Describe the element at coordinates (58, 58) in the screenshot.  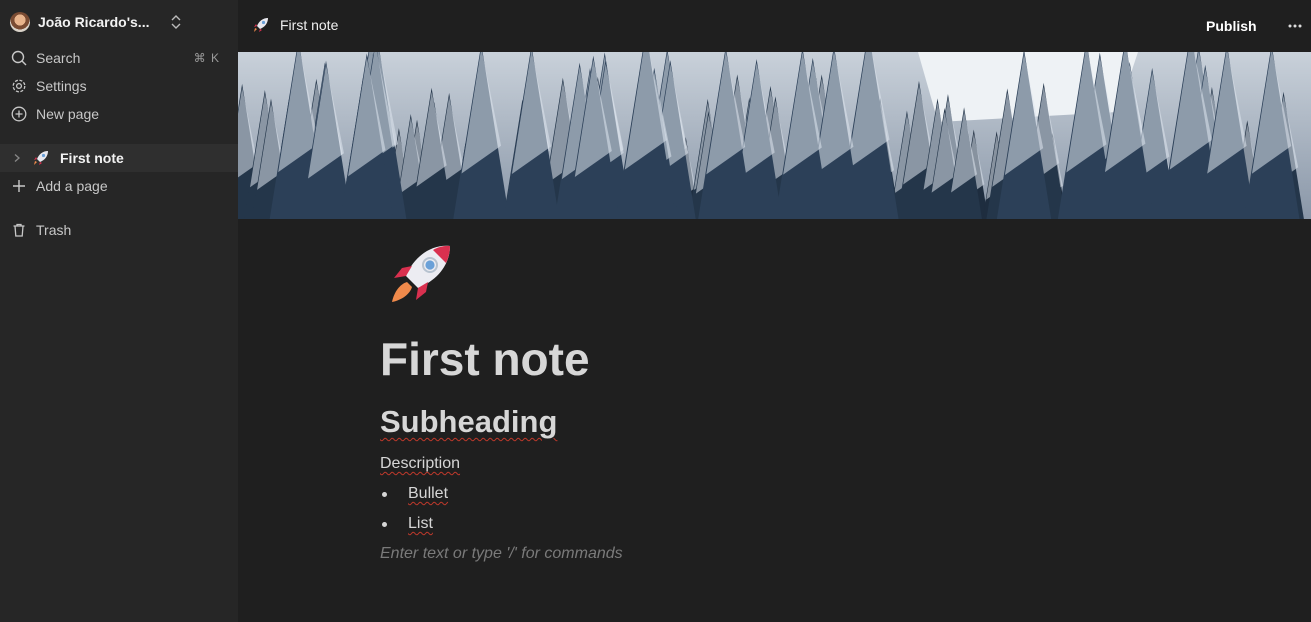
I see `sidebar-item-label: Search` at that location.